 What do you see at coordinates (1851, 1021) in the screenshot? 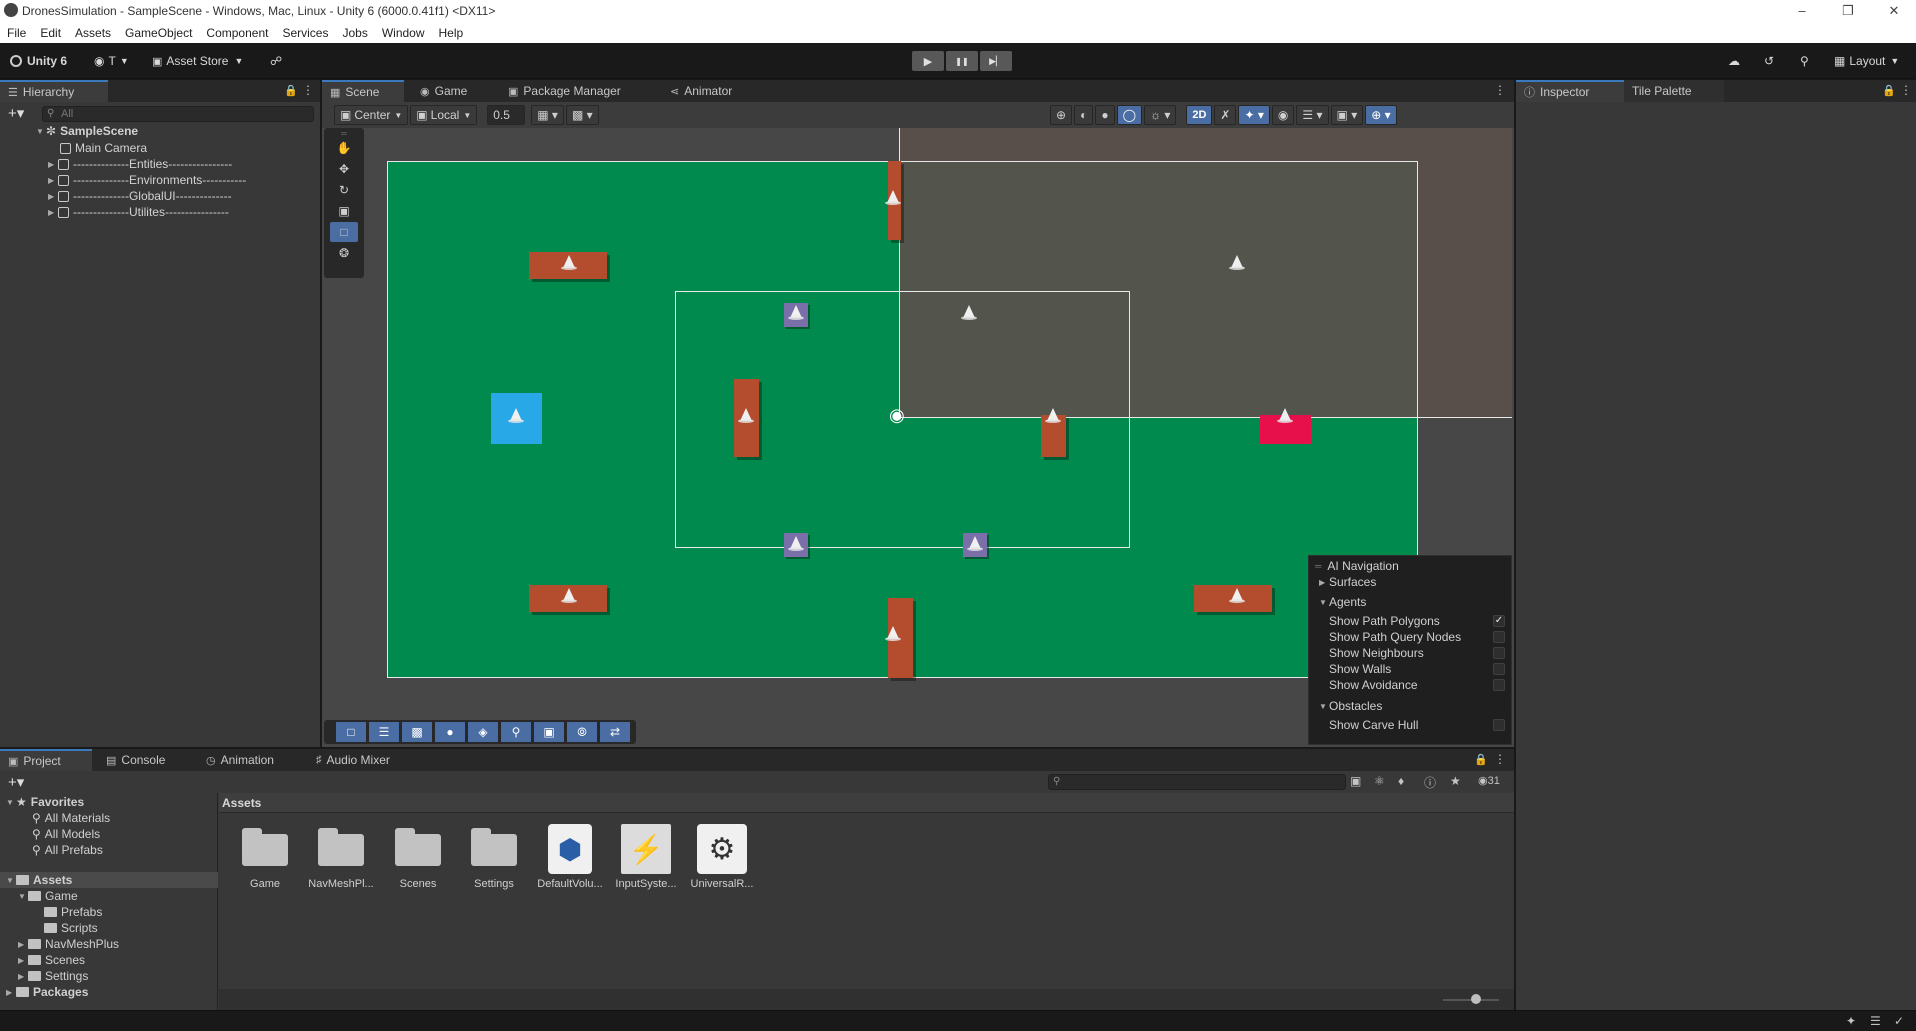
I see `debug-icon: ✦` at bounding box center [1851, 1021].